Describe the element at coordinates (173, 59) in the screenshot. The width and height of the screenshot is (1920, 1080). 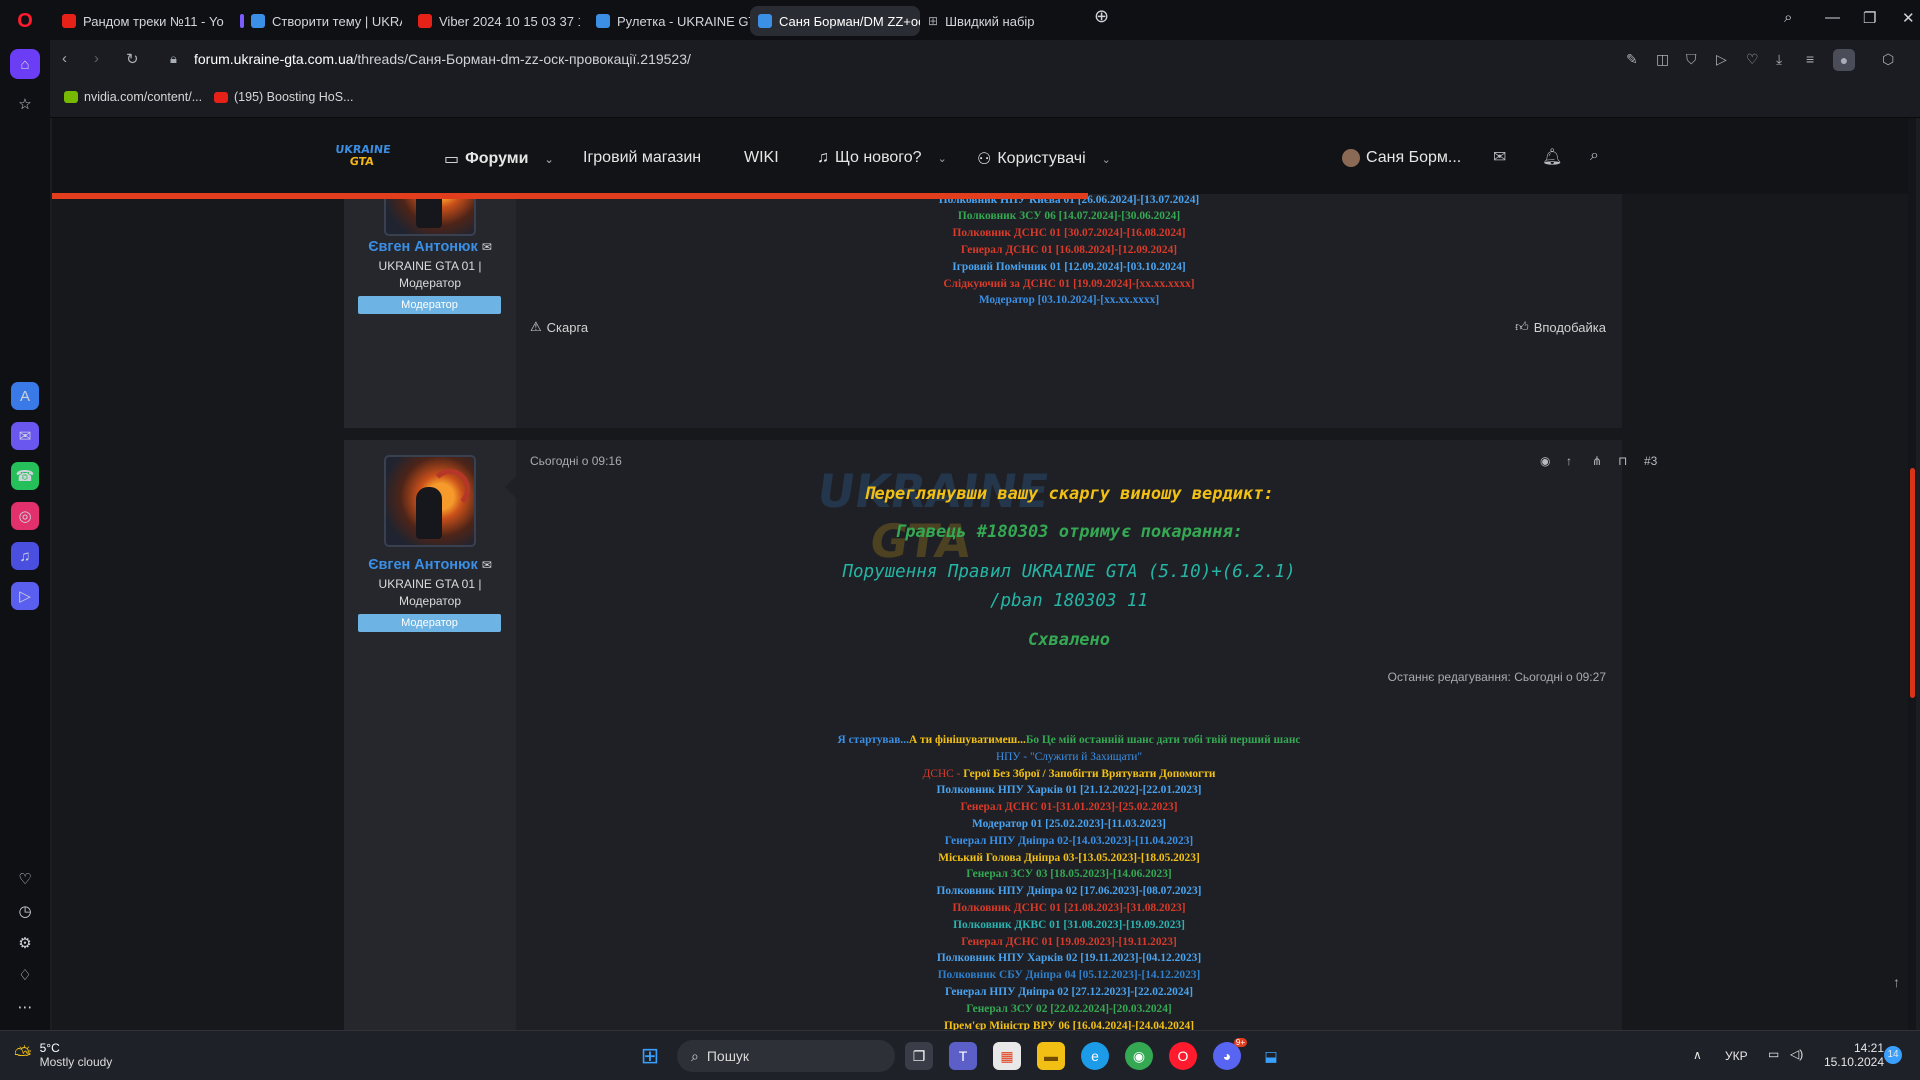
I see `lock-icon: 🔒︎` at that location.